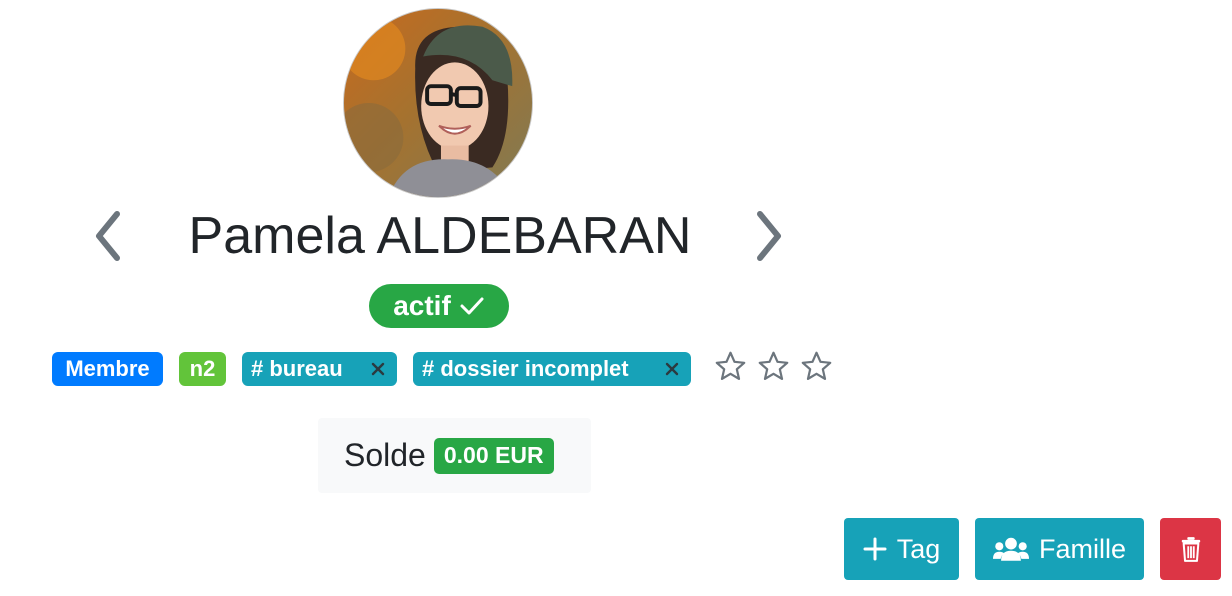 The image size is (1232, 596). I want to click on delete-button, so click(1190, 549).